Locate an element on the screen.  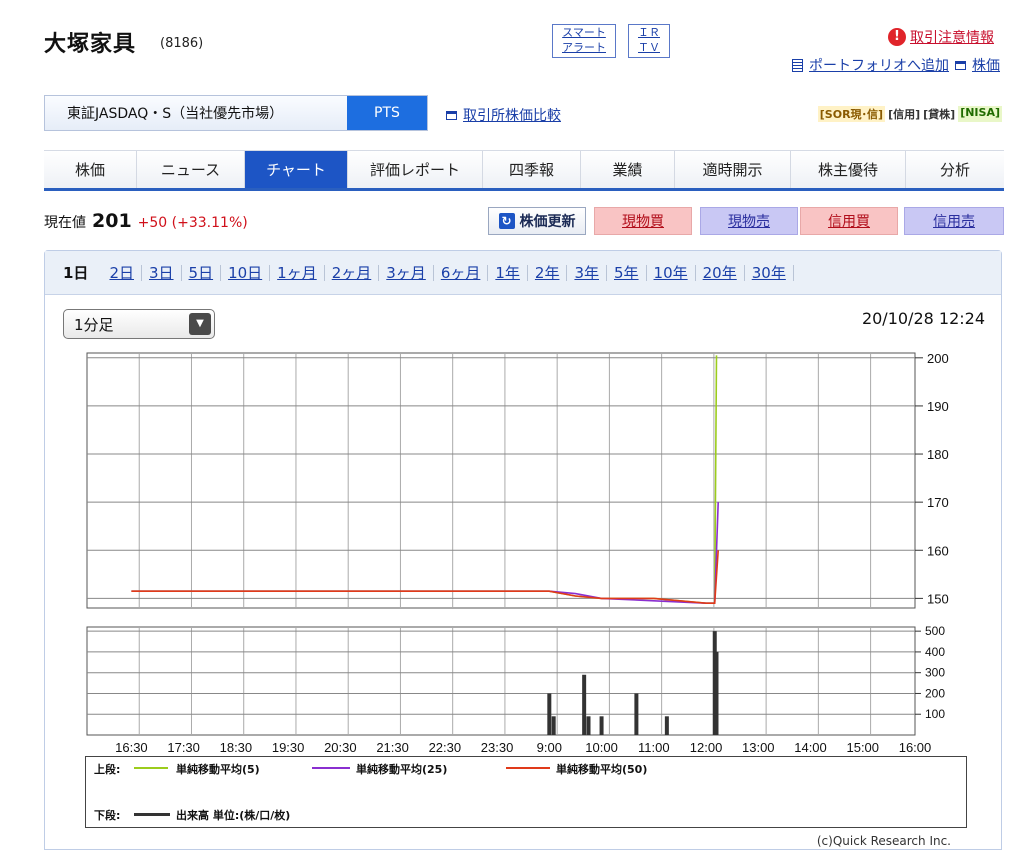
exchange-compare-link: 取引所株価比較 is located at coordinates (512, 115).